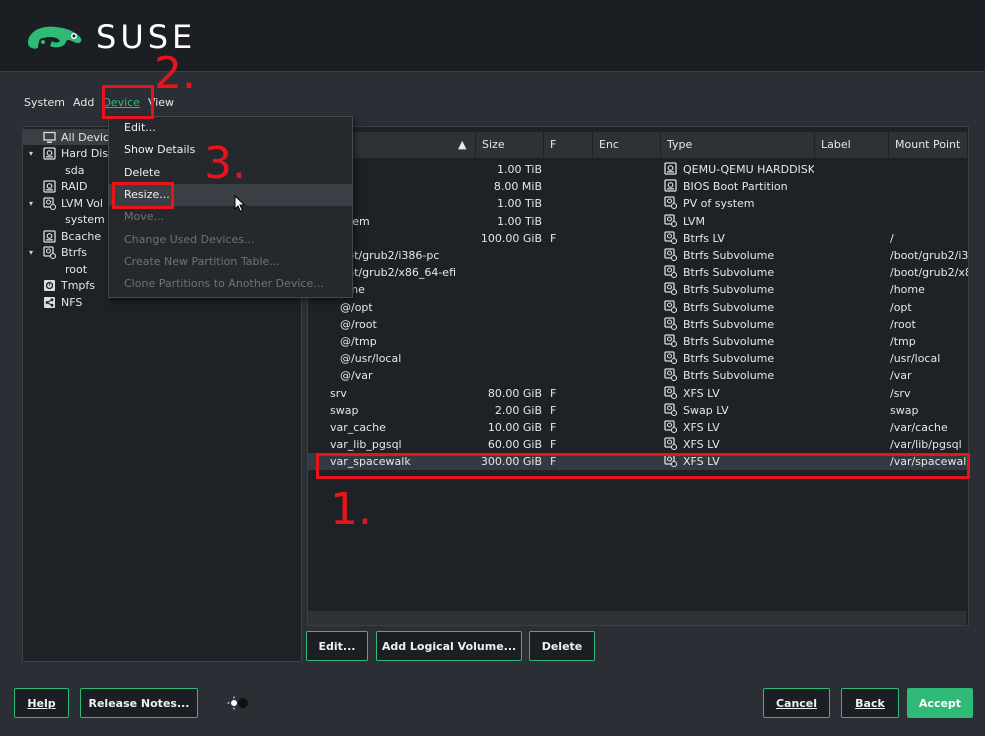 The height and width of the screenshot is (736, 985). What do you see at coordinates (638, 186) in the screenshot?
I see `table-row: 18.00 MiBBIOS Boot Partition` at bounding box center [638, 186].